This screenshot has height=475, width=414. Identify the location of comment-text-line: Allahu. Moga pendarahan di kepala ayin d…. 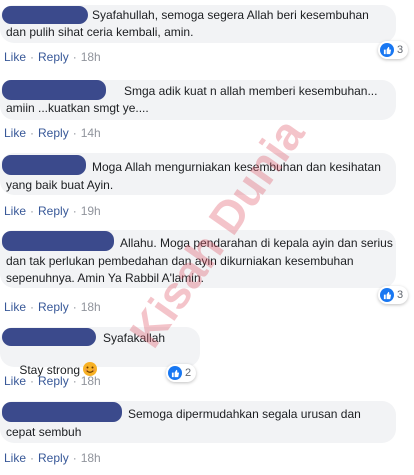
(256, 243).